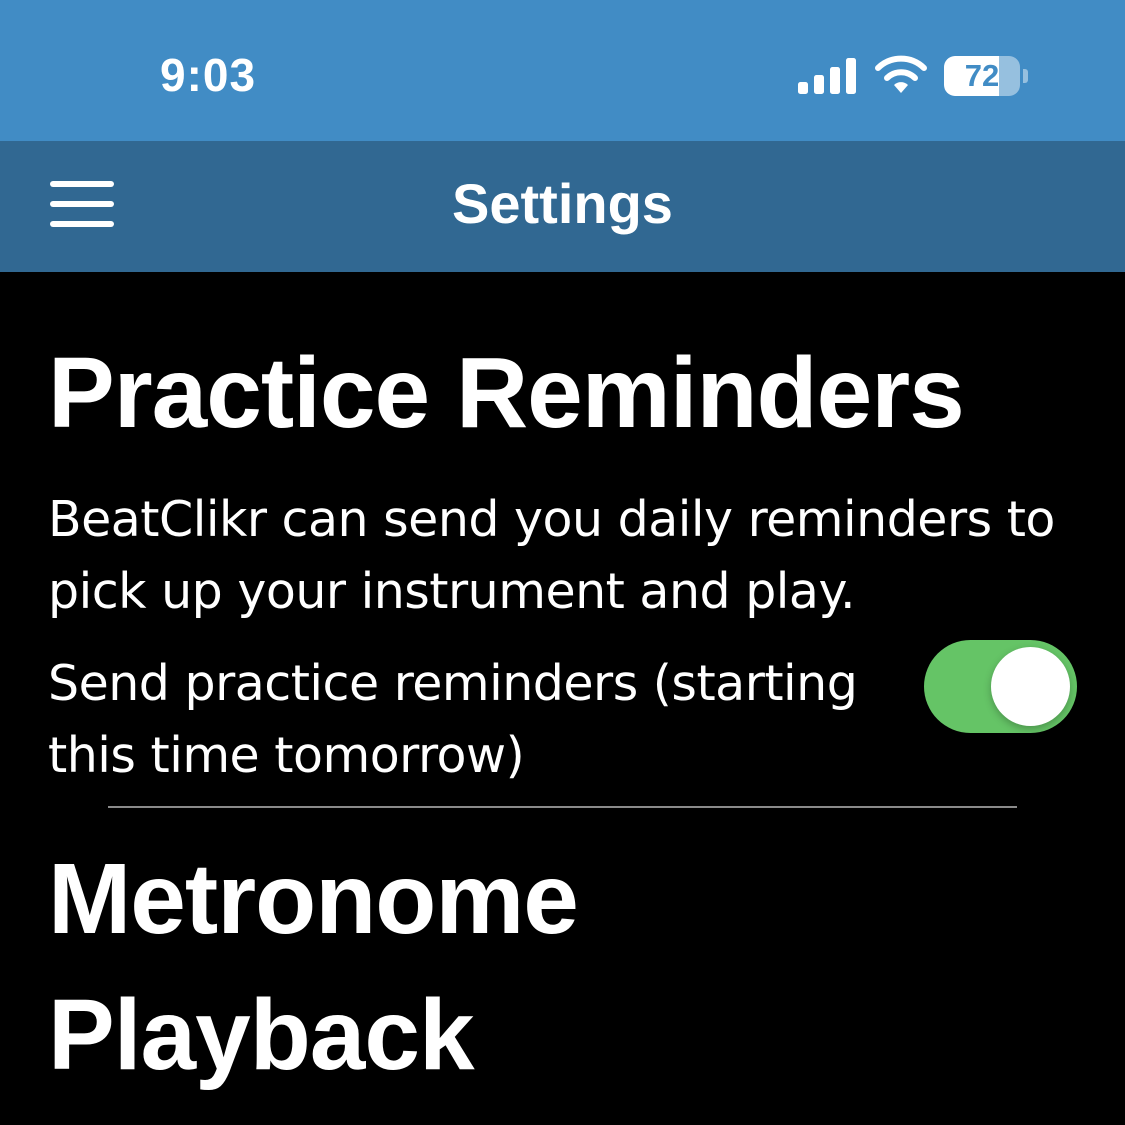 This screenshot has height=1125, width=1125. Describe the element at coordinates (901, 74) in the screenshot. I see `wifi-icon` at that location.